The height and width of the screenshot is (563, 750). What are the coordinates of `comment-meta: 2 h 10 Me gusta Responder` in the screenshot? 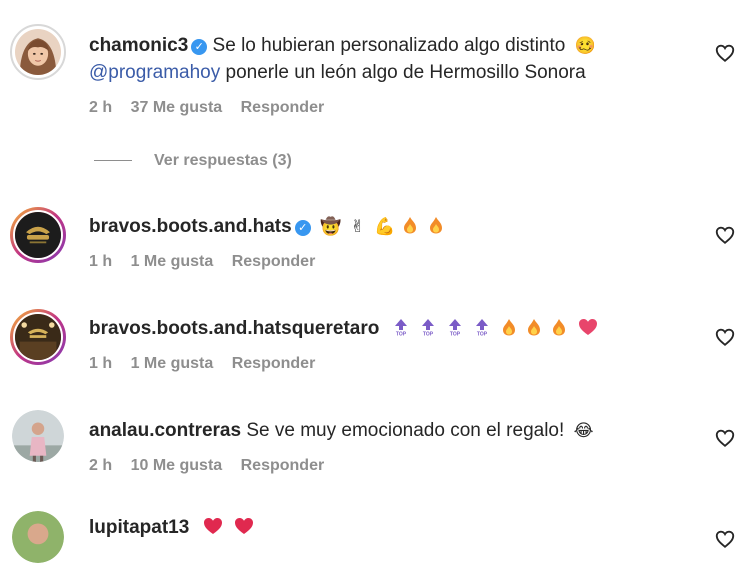 It's located at (213, 466).